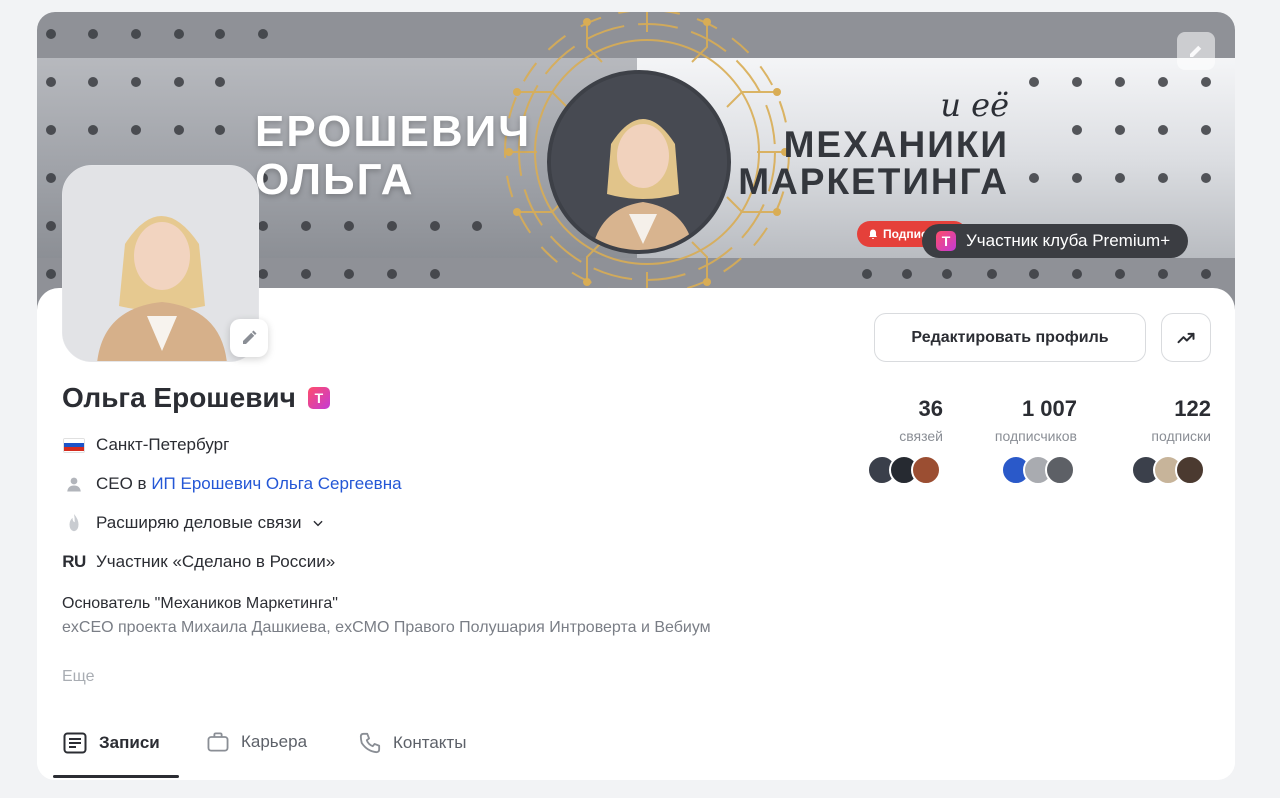 The image size is (1280, 798). What do you see at coordinates (905, 420) in the screenshot?
I see `stat-connections: 36 связей` at bounding box center [905, 420].